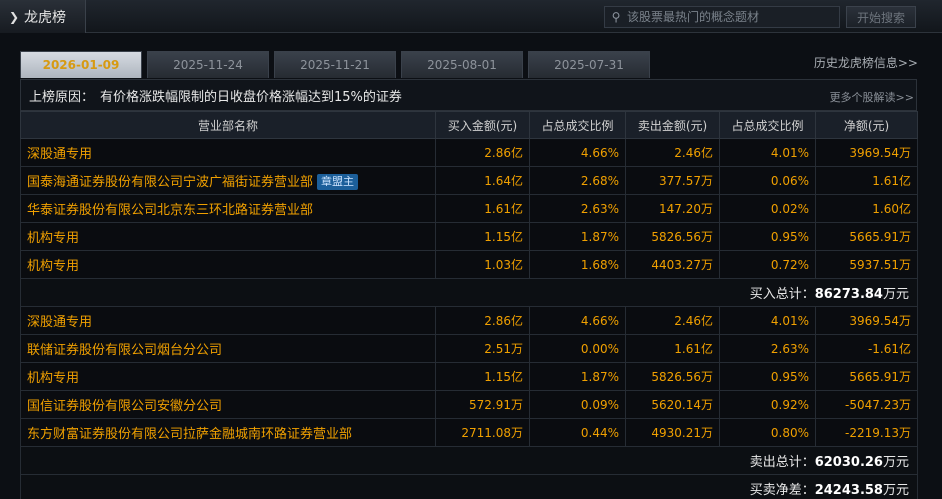 The image size is (942, 499). Describe the element at coordinates (866, 348) in the screenshot. I see `net-amount-cell: -1.61亿` at that location.